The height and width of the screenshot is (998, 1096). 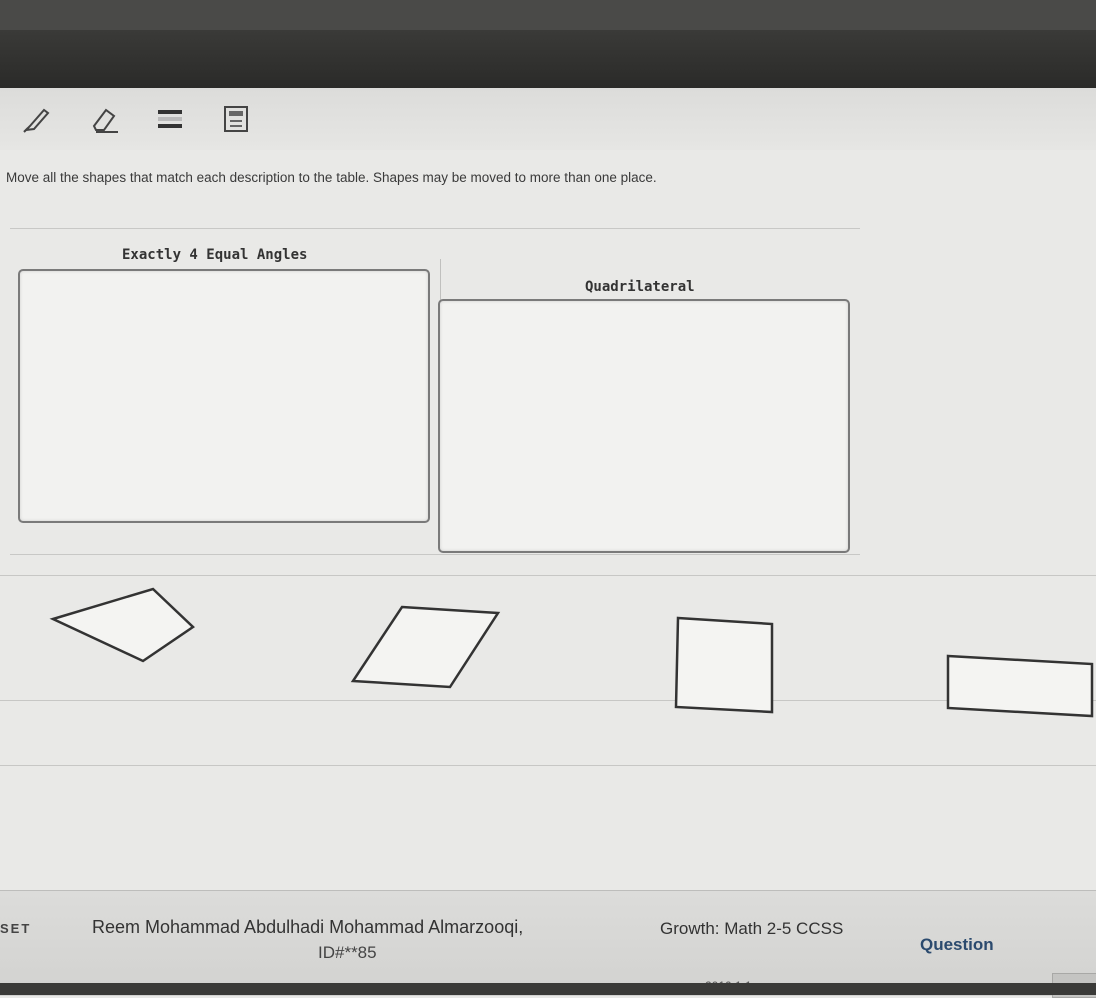 I want to click on calculator-tool-button, so click(x=236, y=119).